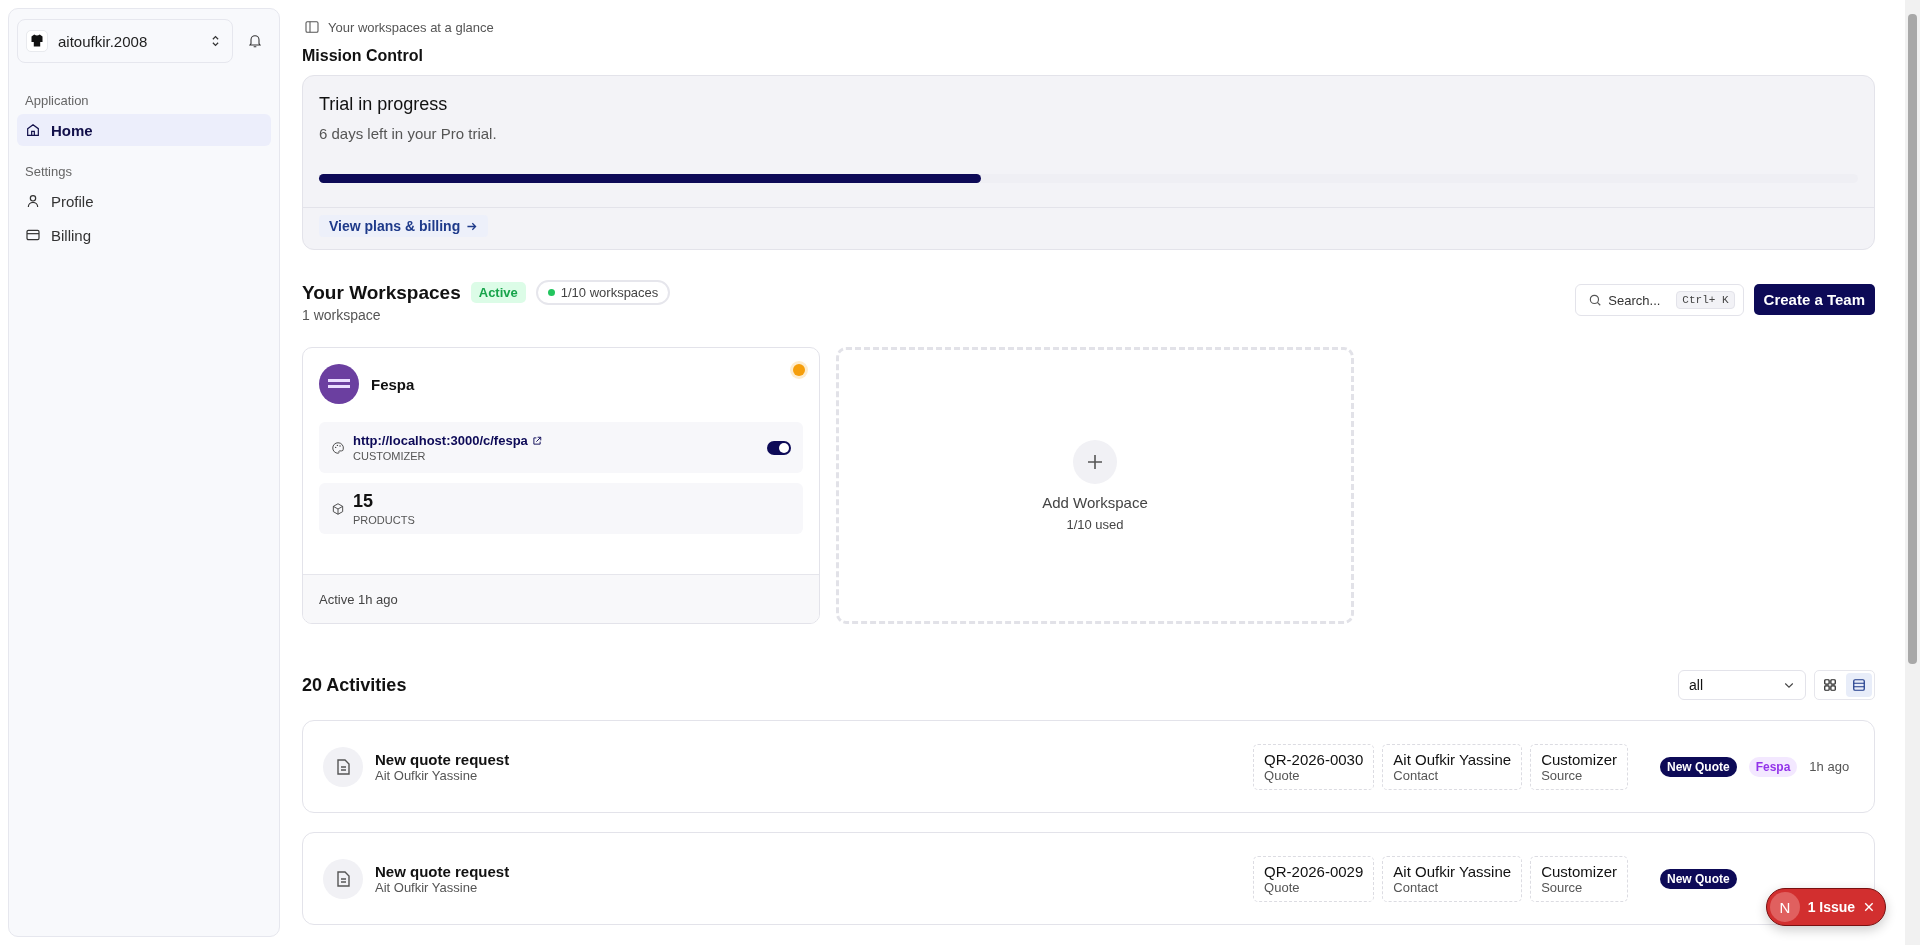 This screenshot has width=1920, height=945. What do you see at coordinates (358, 599) in the screenshot?
I see `last-active-text: Active 1h ago` at bounding box center [358, 599].